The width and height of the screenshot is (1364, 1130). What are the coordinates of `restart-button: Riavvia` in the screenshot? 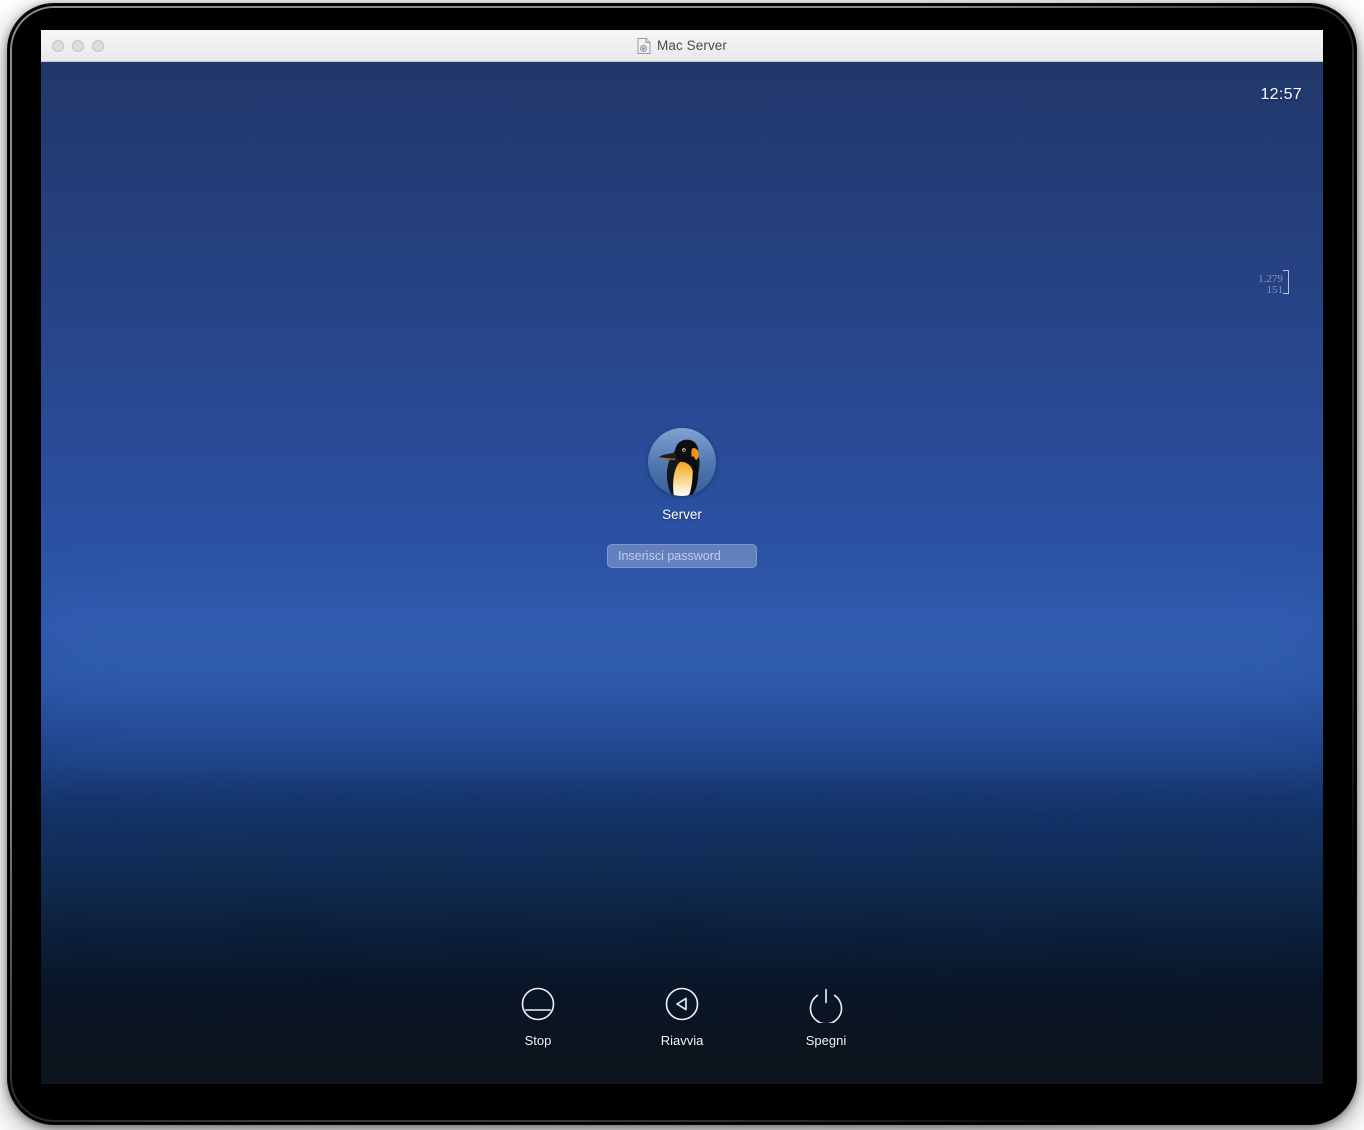 It's located at (682, 1016).